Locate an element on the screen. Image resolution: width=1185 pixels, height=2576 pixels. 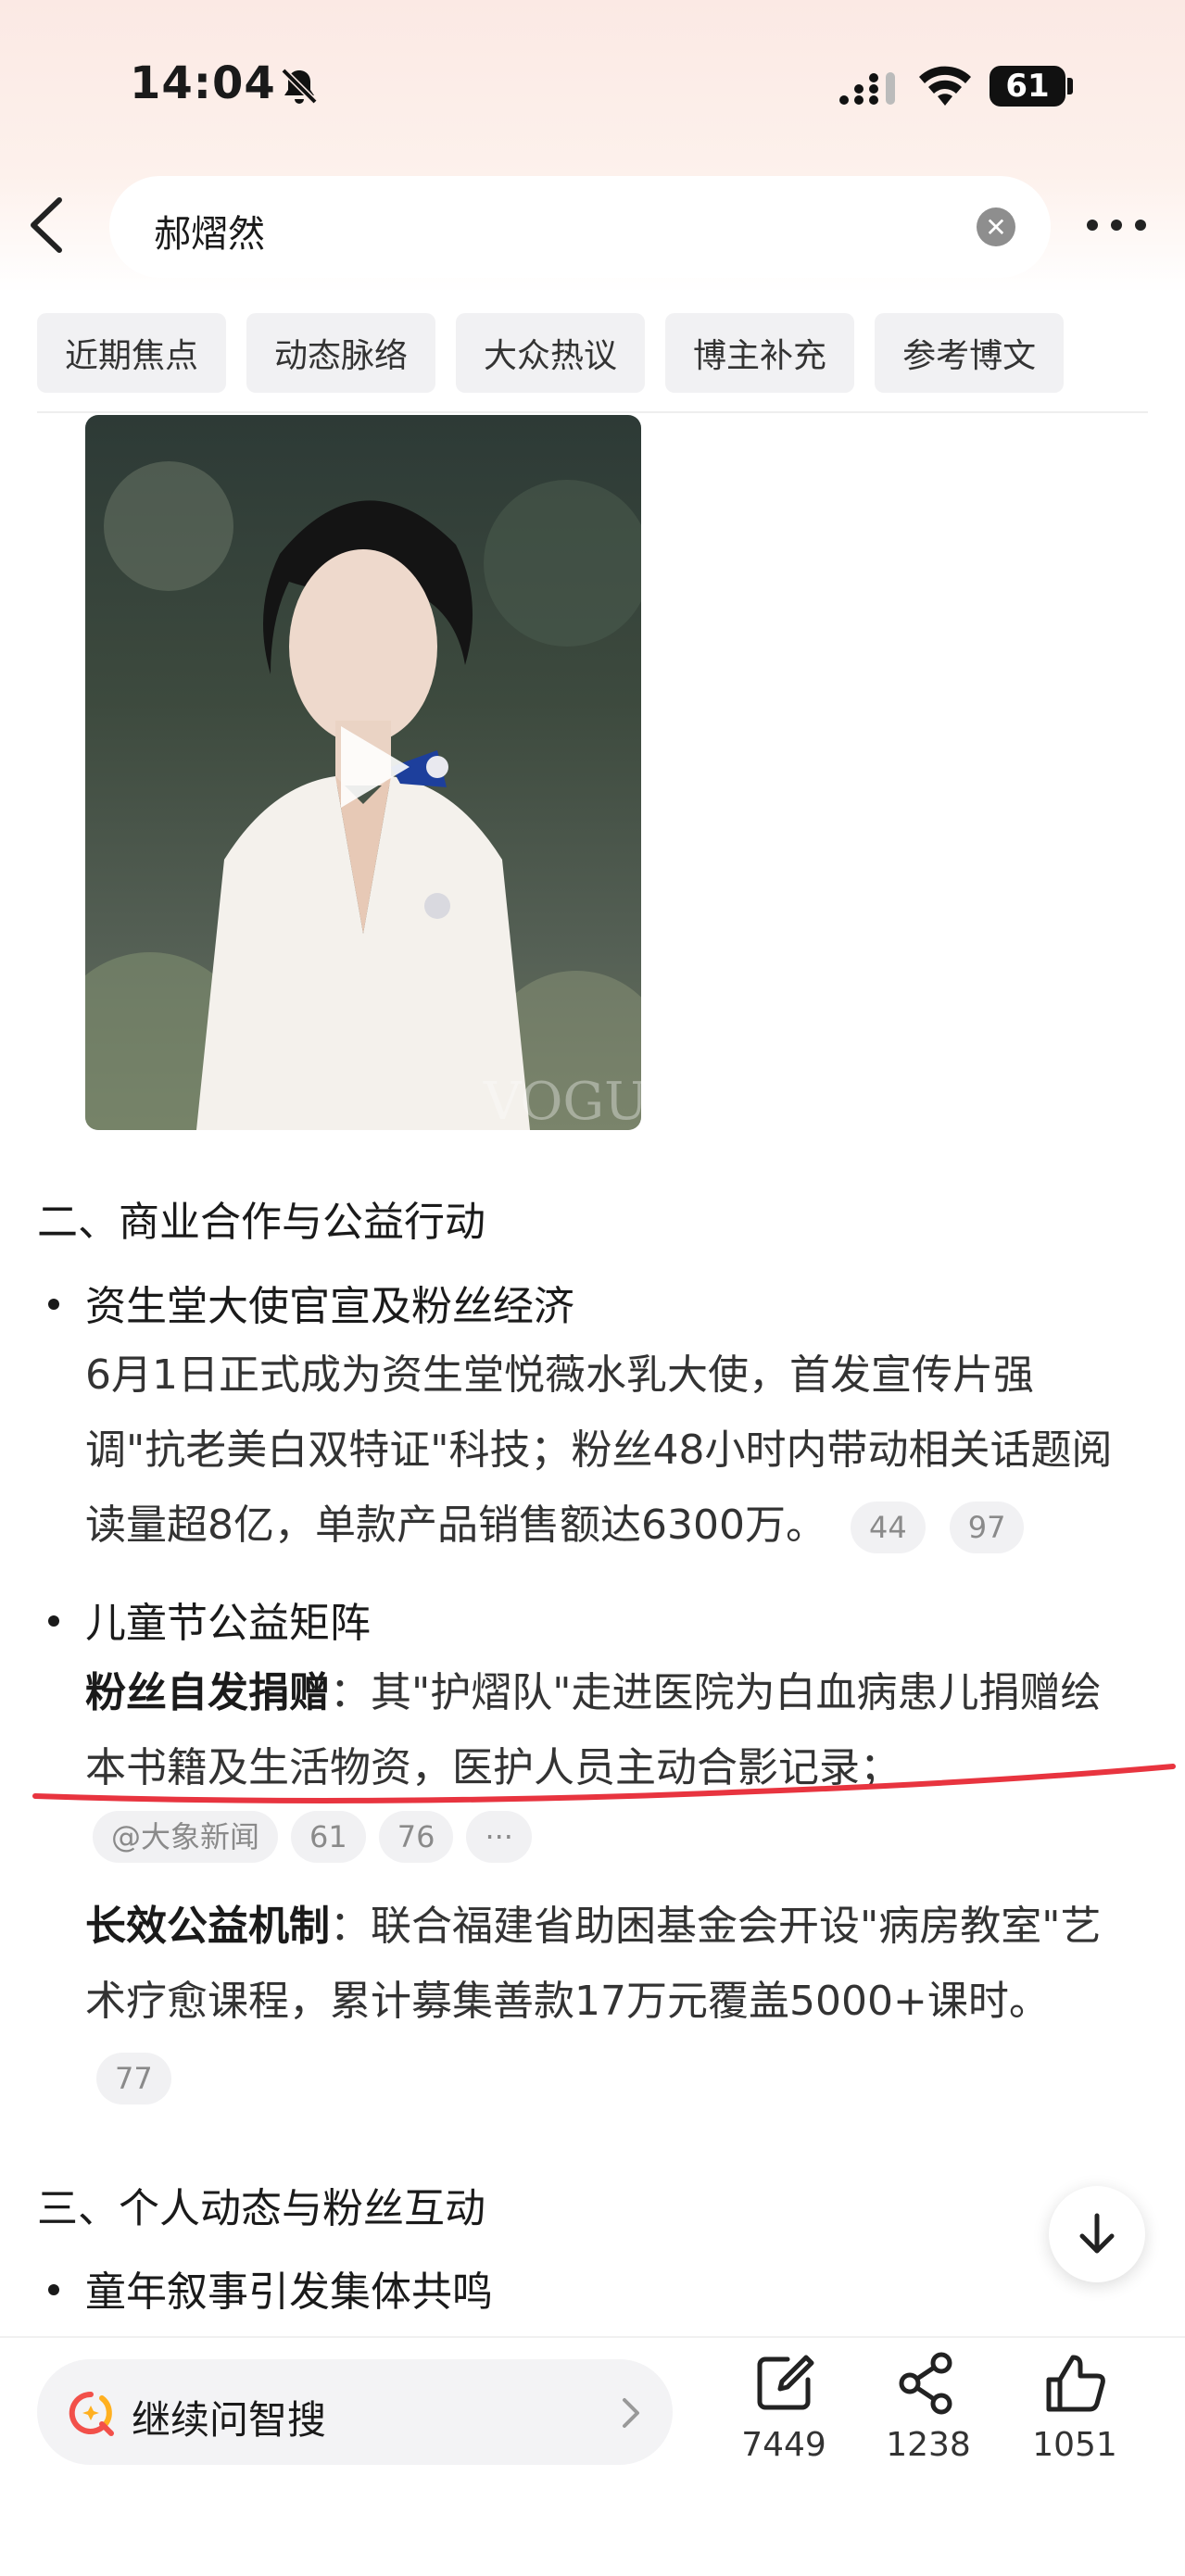
thumbs-up-icon is located at coordinates (1076, 2383).